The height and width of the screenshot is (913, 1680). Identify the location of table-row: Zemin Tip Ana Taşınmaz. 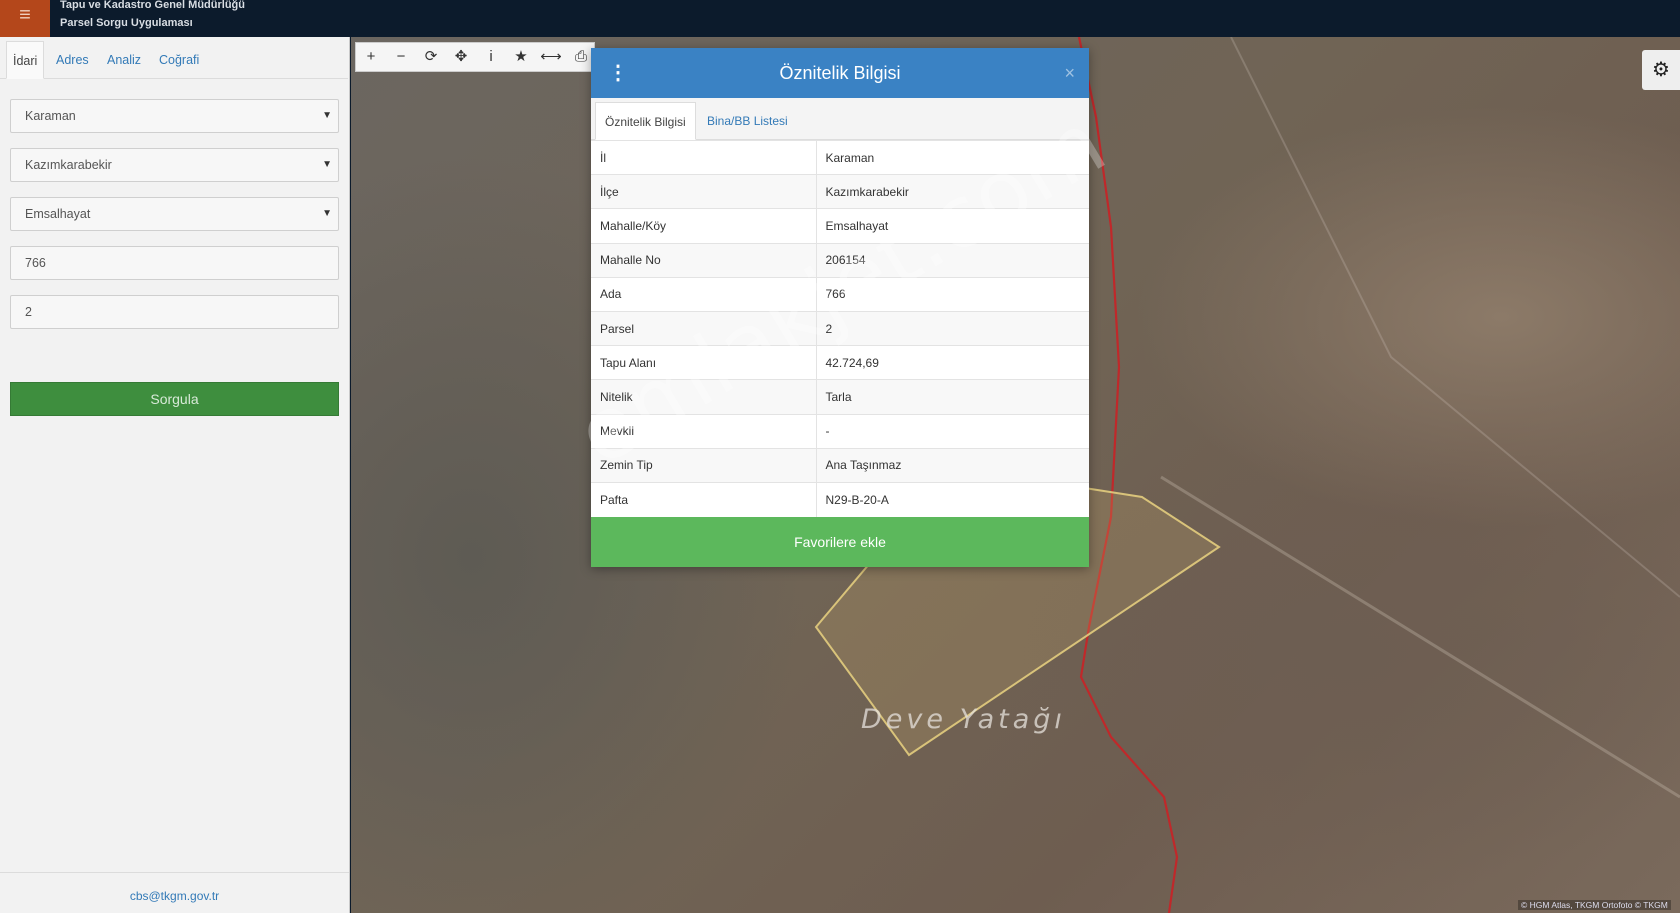
(840, 465).